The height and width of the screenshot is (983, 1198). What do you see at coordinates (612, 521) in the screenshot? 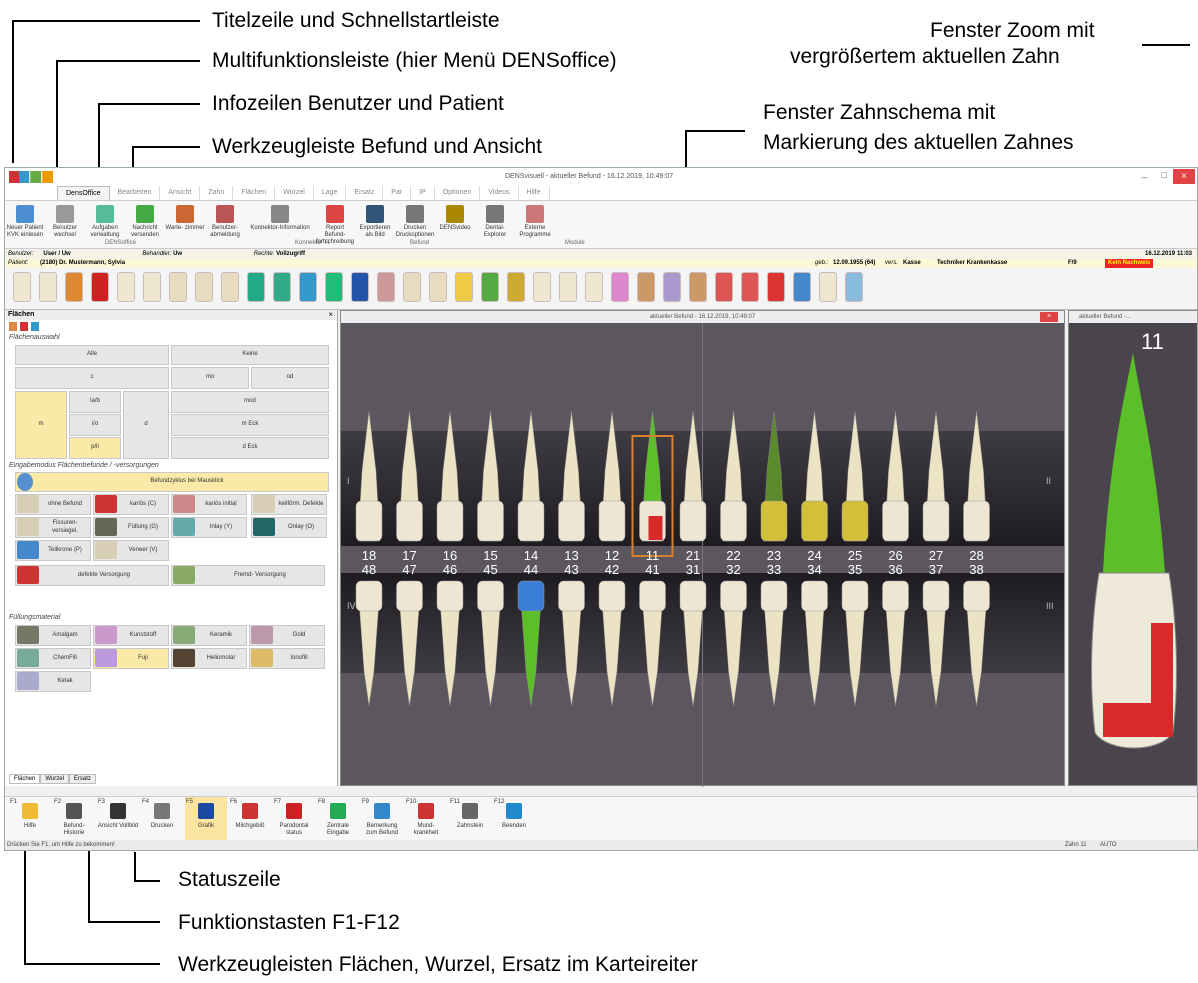
I see `tooth-12-crown` at bounding box center [612, 521].